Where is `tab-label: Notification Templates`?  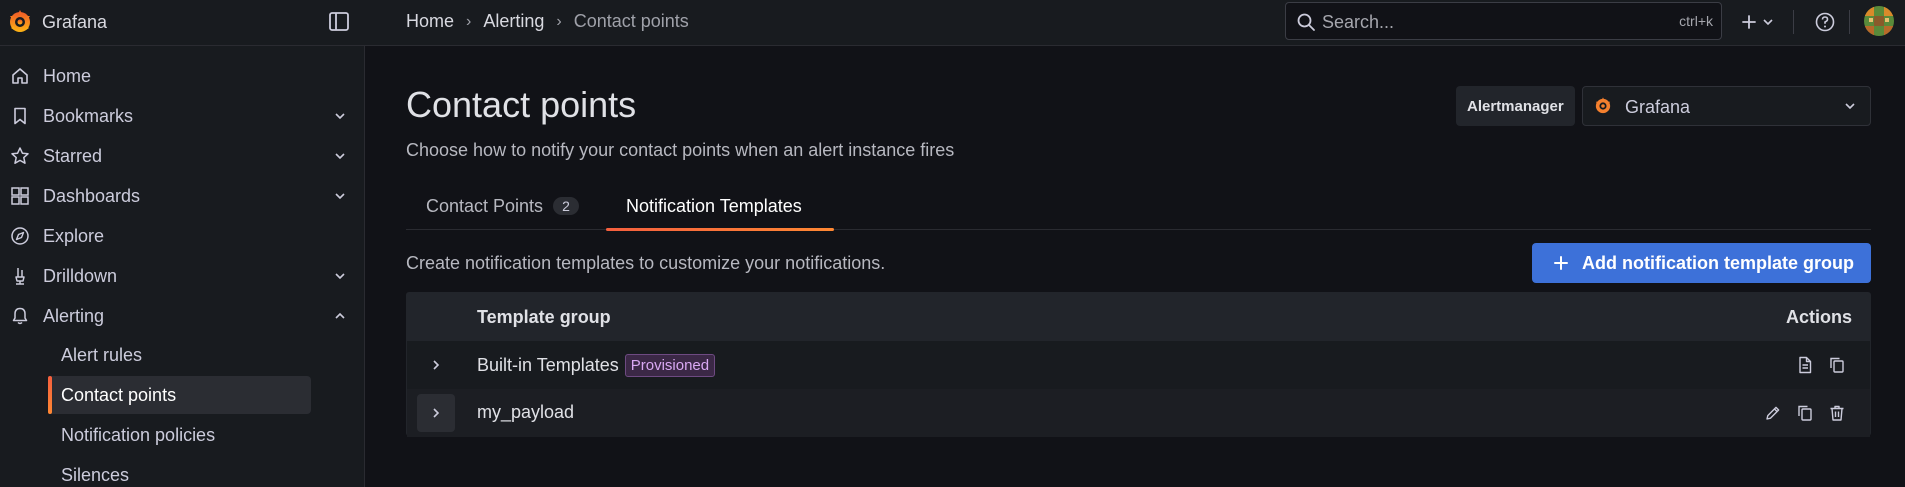
tab-label: Notification Templates is located at coordinates (714, 205).